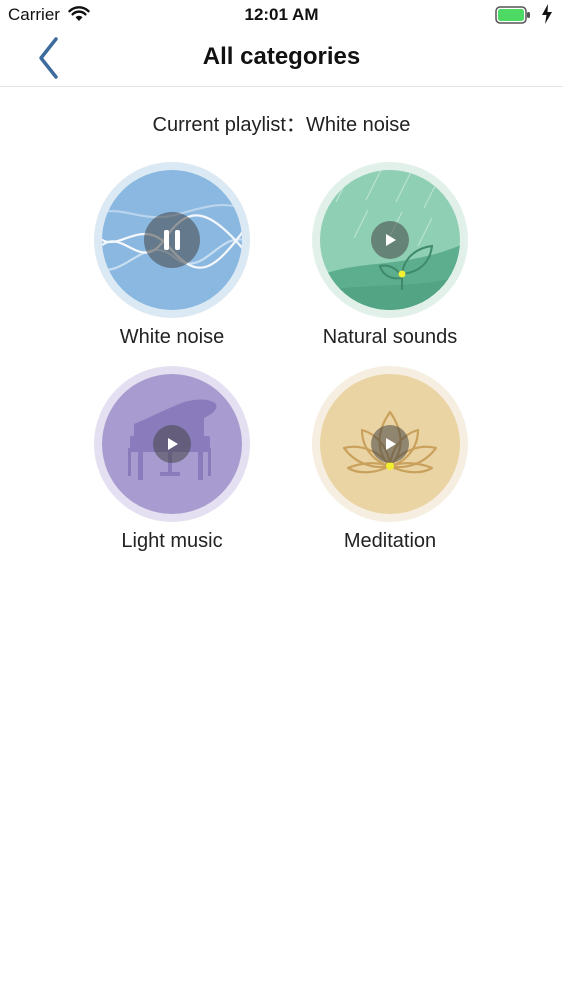  I want to click on category-light-music: Light music, so click(172, 459).